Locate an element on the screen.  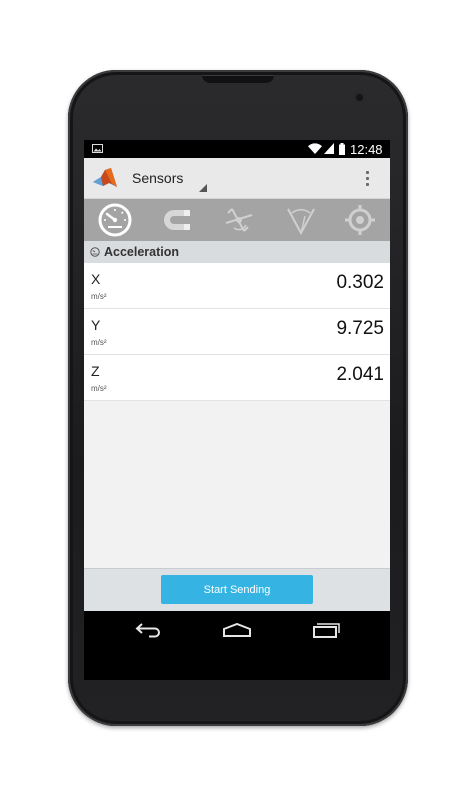
recent-apps-icon is located at coordinates (326, 630).